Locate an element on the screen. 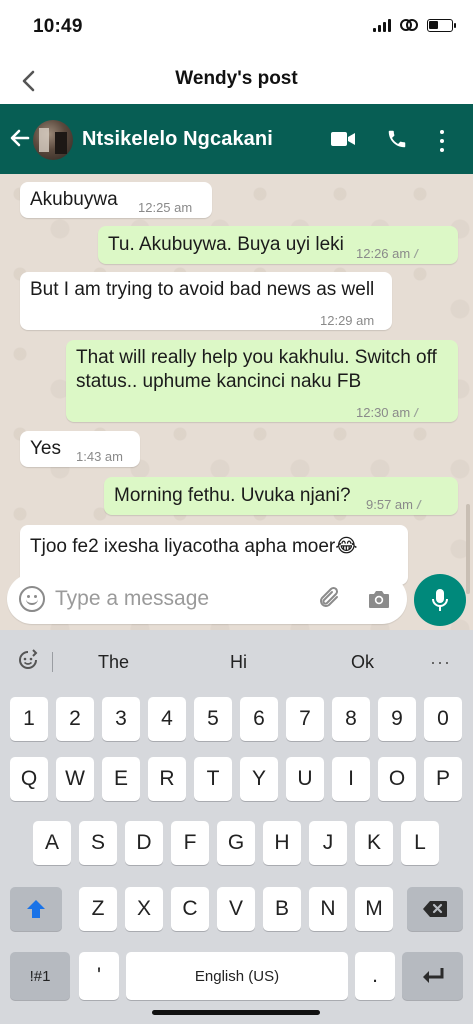  key-m: M is located at coordinates (374, 909).